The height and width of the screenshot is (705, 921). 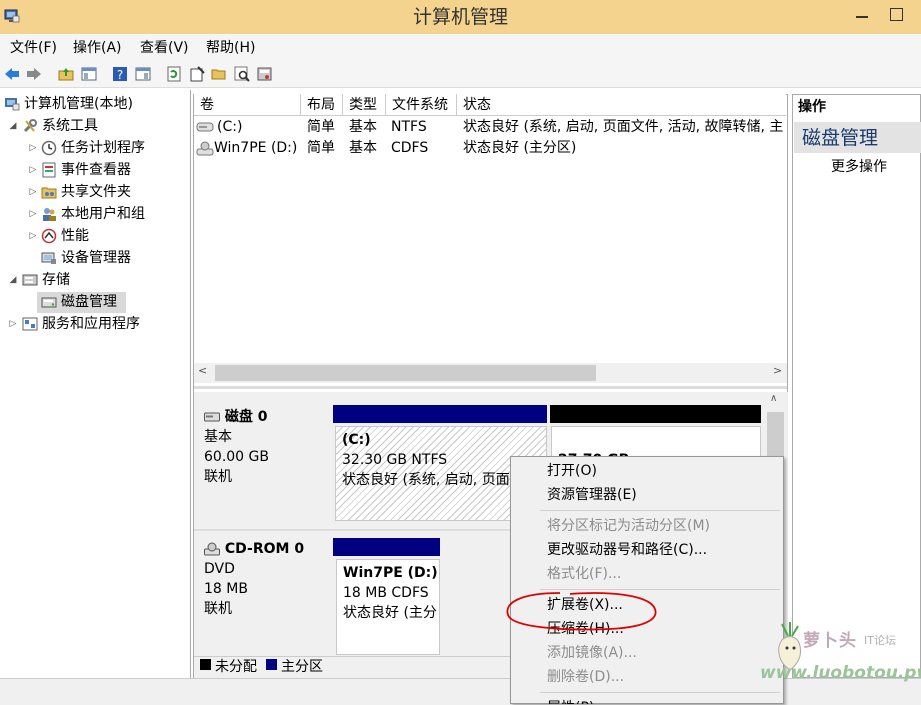 I want to click on tree-item-device-manager: 设备管理器, so click(x=86, y=258).